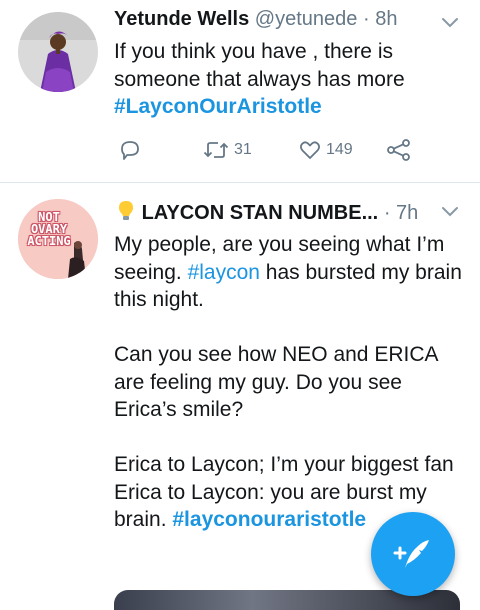  I want to click on compose-icon, so click(411, 554).